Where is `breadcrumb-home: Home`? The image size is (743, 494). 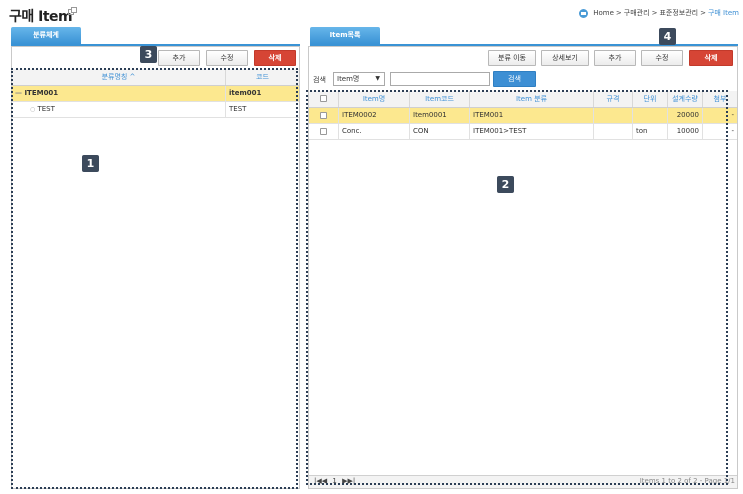 breadcrumb-home: Home is located at coordinates (603, 13).